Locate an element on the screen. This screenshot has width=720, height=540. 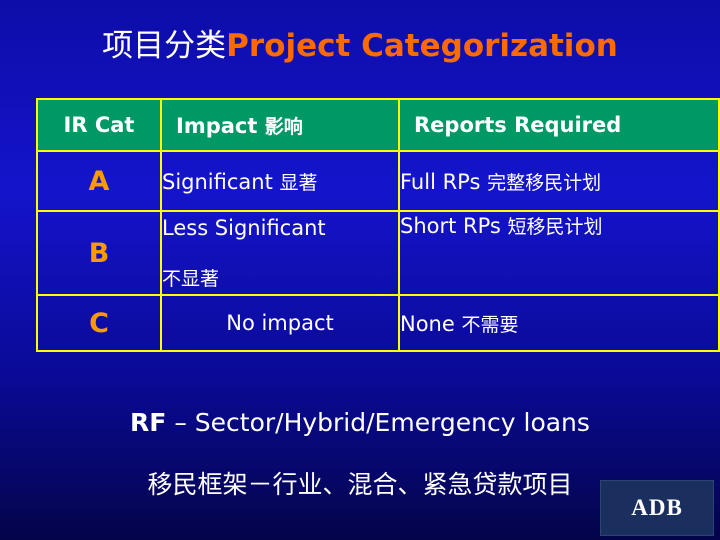
row-a-reports-en: Full RPs is located at coordinates (440, 181).